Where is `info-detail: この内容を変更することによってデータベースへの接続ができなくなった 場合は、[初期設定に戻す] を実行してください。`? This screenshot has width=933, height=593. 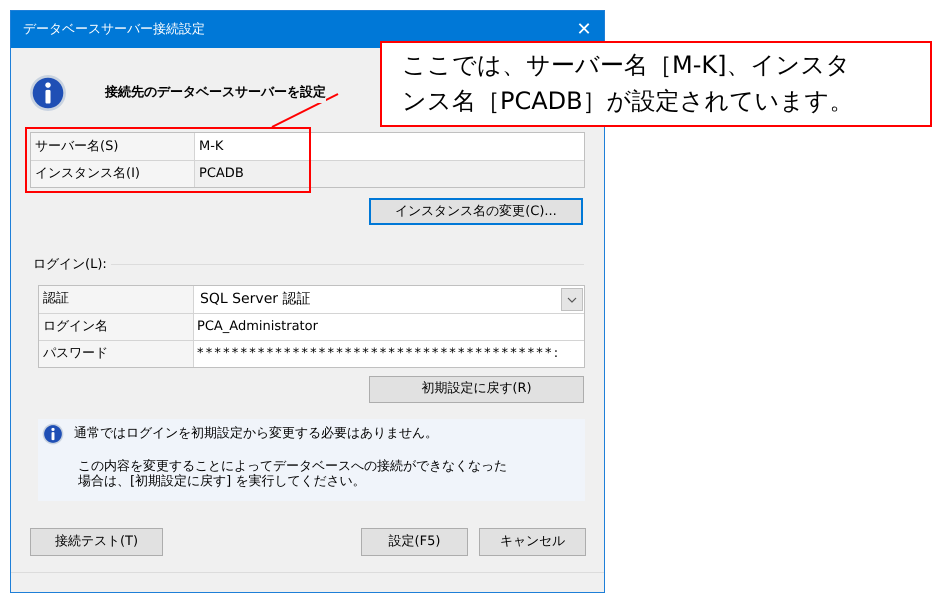
info-detail: この内容を変更することによってデータベースへの接続ができなくなった 場合は、[初期設定に戻す] を実行してください。 is located at coordinates (293, 473).